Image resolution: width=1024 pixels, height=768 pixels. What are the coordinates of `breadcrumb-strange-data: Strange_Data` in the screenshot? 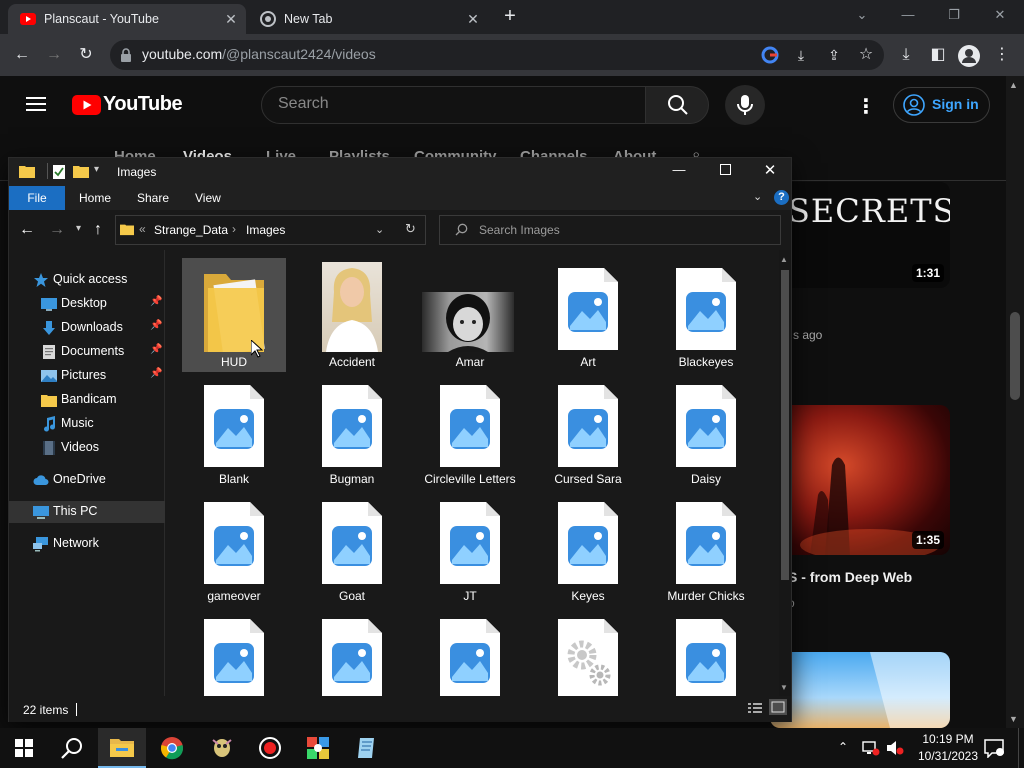 It's located at (191, 230).